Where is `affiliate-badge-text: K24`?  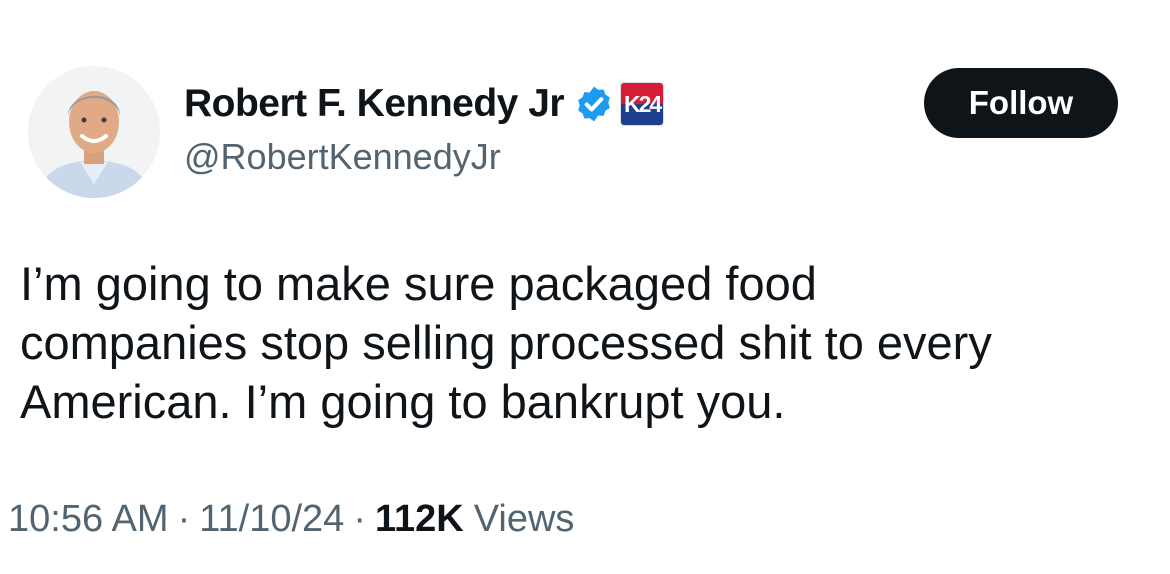
affiliate-badge-text: K24 is located at coordinates (642, 103).